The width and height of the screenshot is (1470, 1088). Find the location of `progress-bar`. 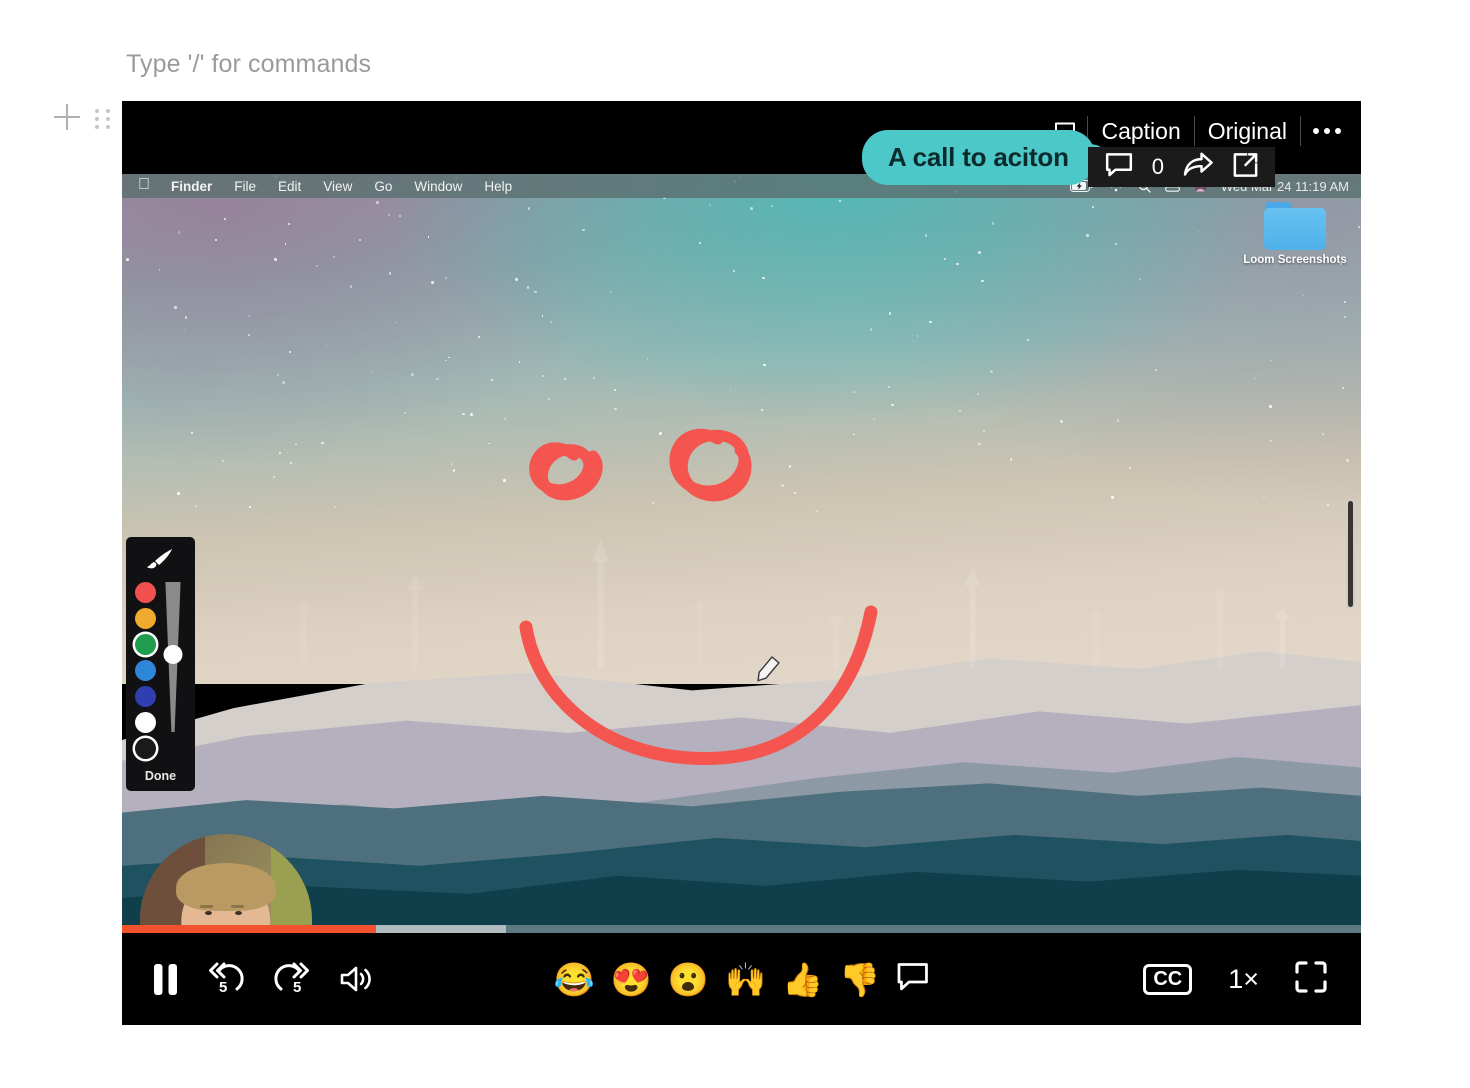

progress-bar is located at coordinates (741, 929).